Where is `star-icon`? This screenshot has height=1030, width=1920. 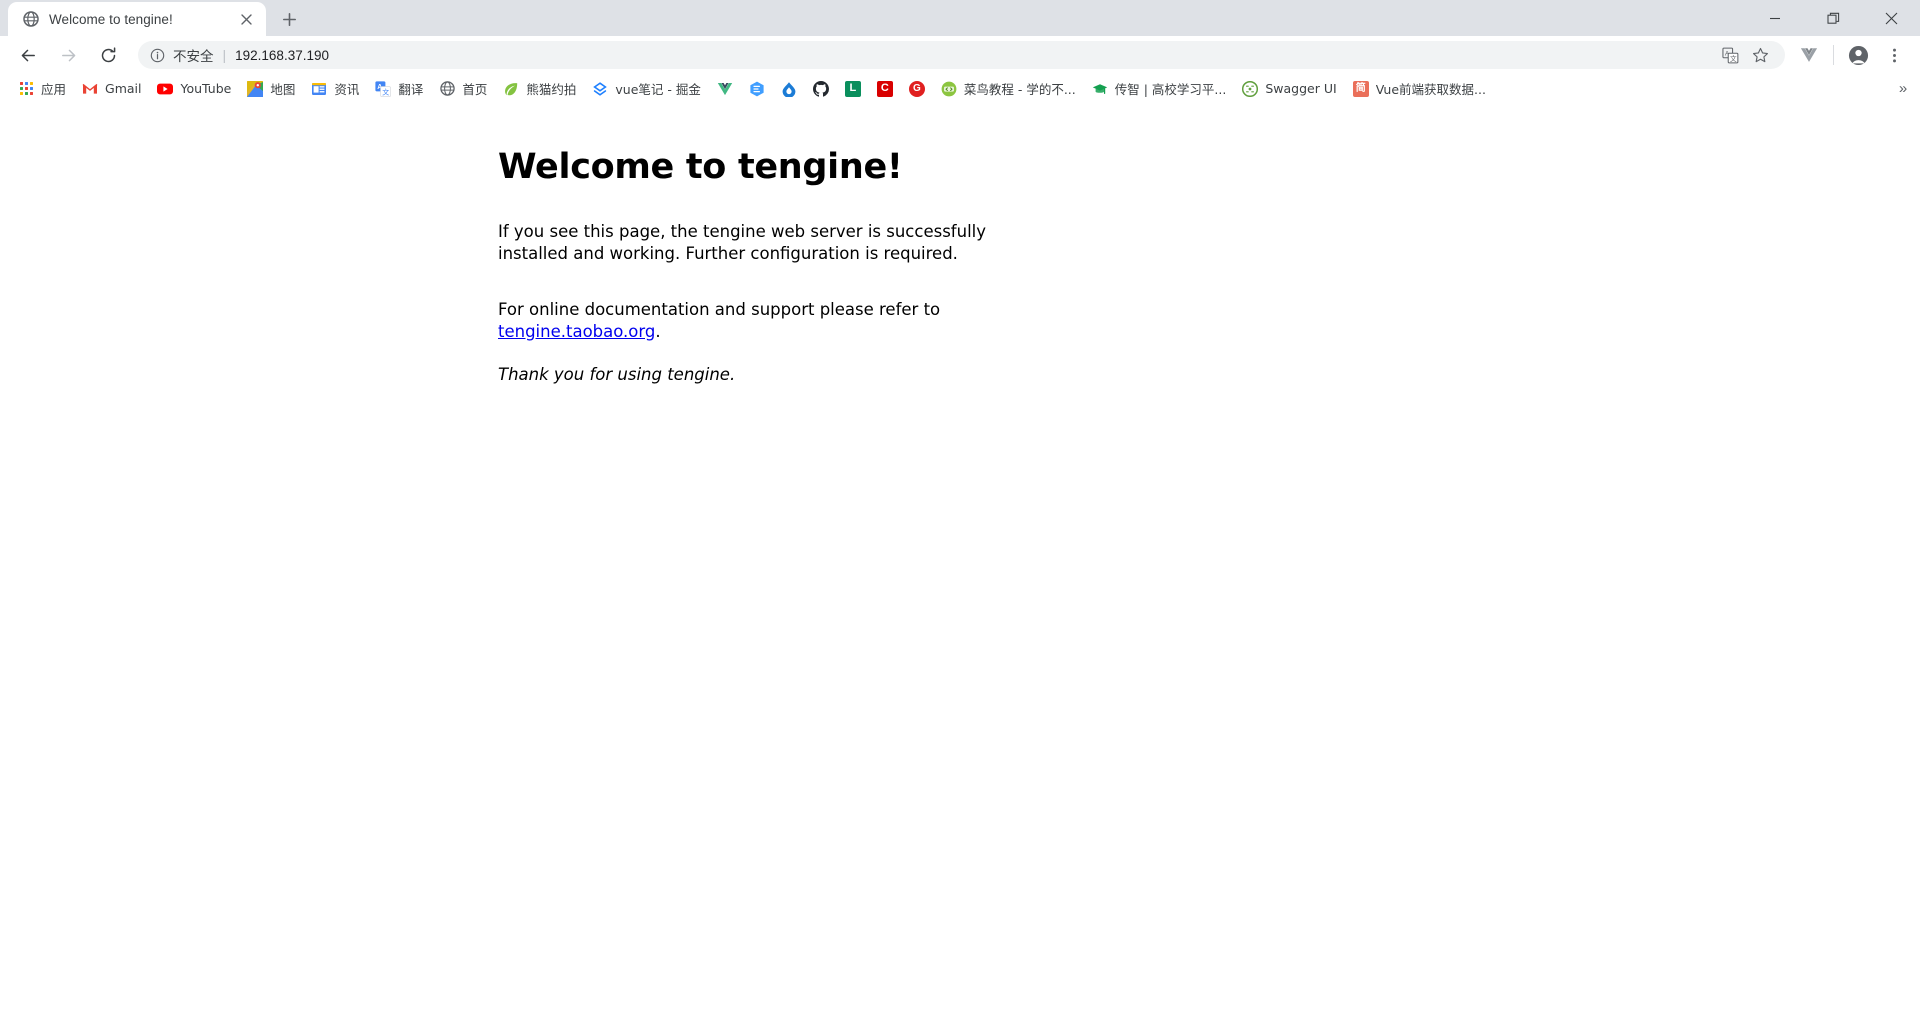 star-icon is located at coordinates (1760, 55).